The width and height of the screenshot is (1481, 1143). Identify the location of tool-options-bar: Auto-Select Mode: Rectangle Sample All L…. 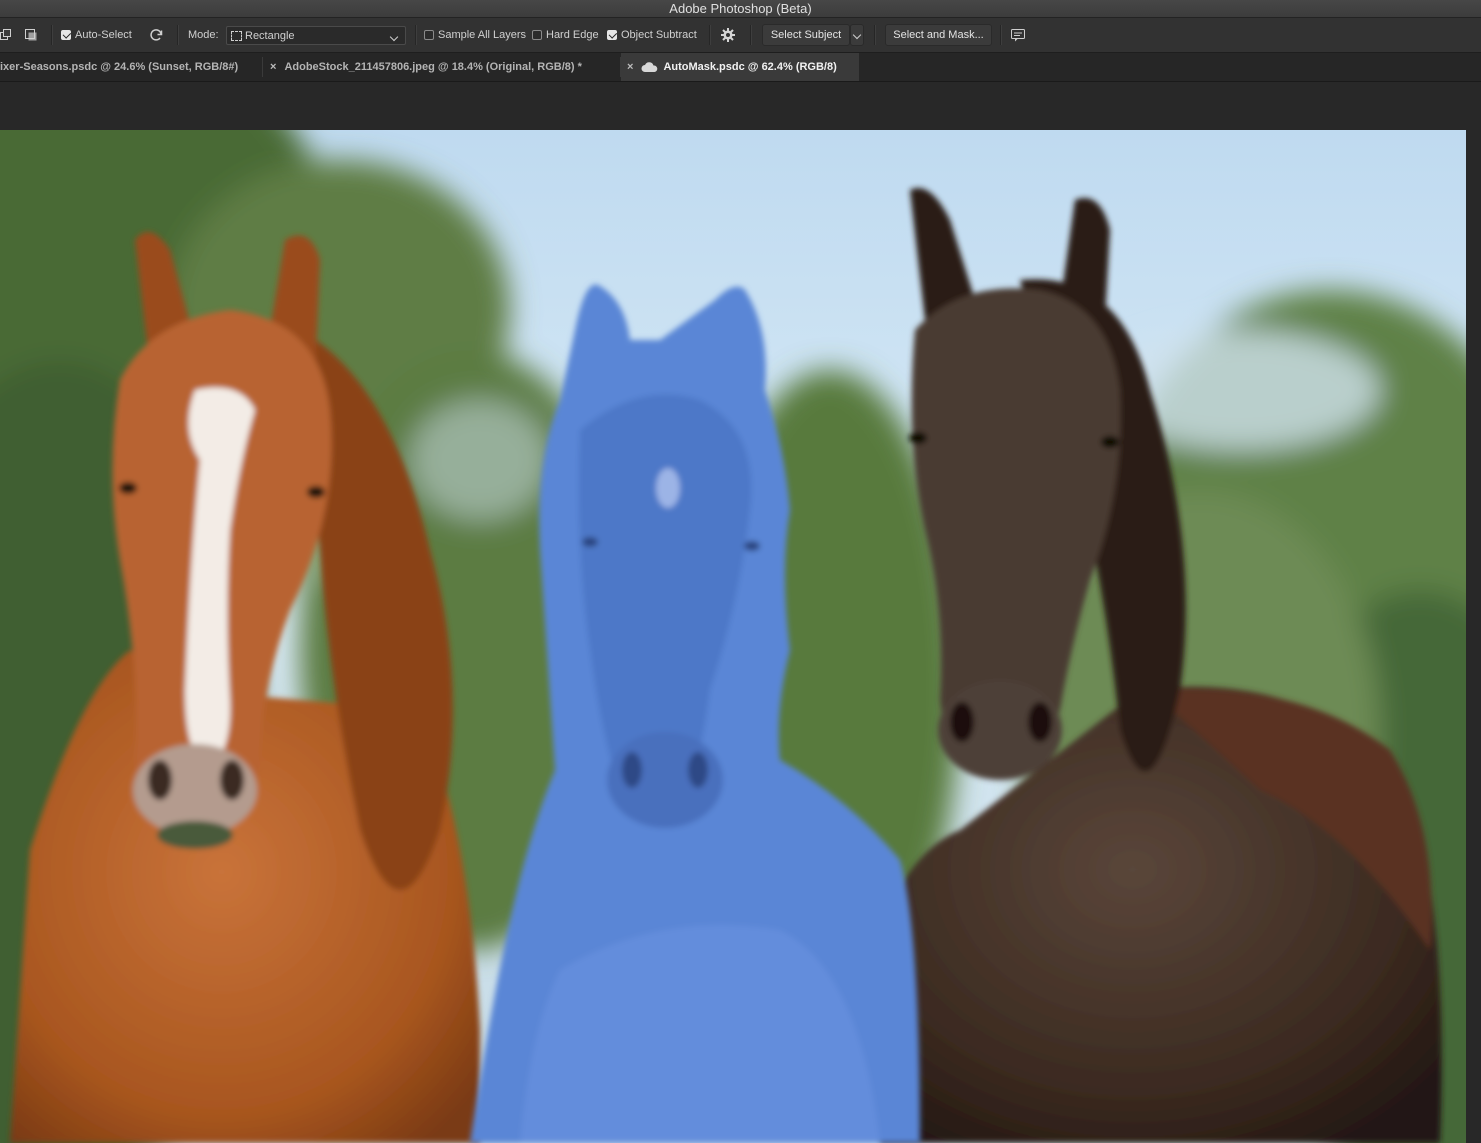
(740, 35).